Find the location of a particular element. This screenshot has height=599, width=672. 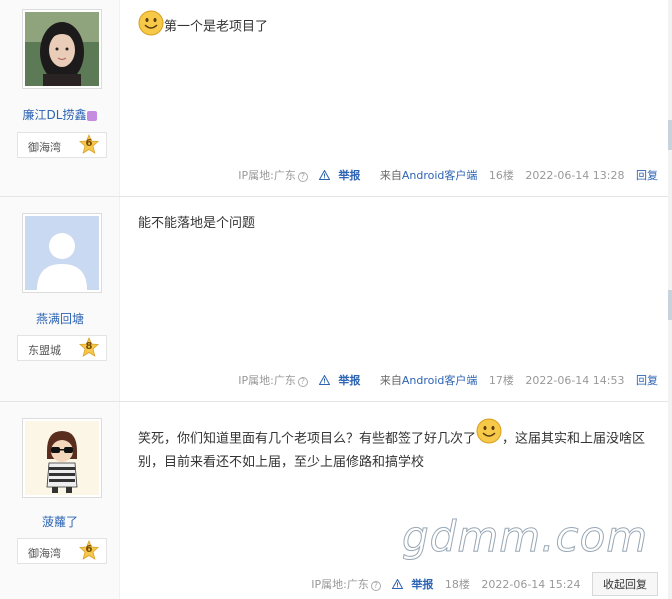

post-text-line-1: 笑死，你们知道里面有几个老项目么？有些都签了好几次了 ，这届其实和上届没啥区 is located at coordinates (398, 435).